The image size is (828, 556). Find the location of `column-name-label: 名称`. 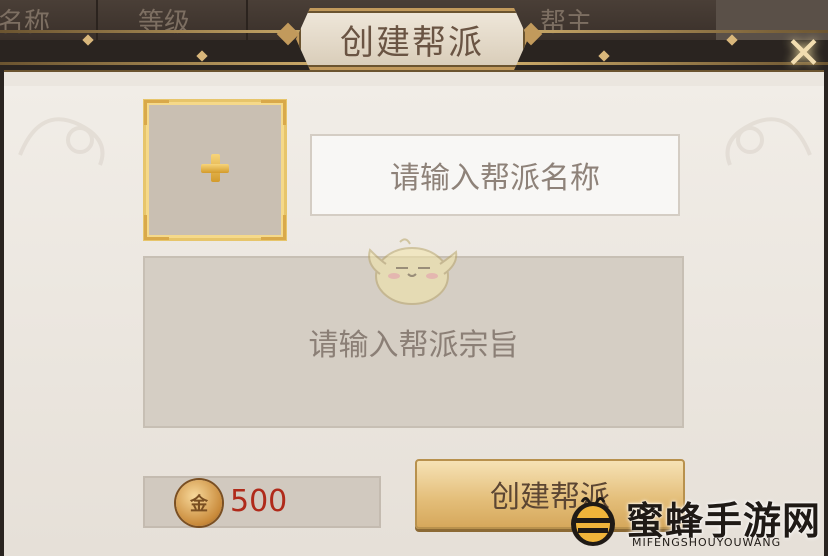

column-name-label: 名称 is located at coordinates (25, 23).